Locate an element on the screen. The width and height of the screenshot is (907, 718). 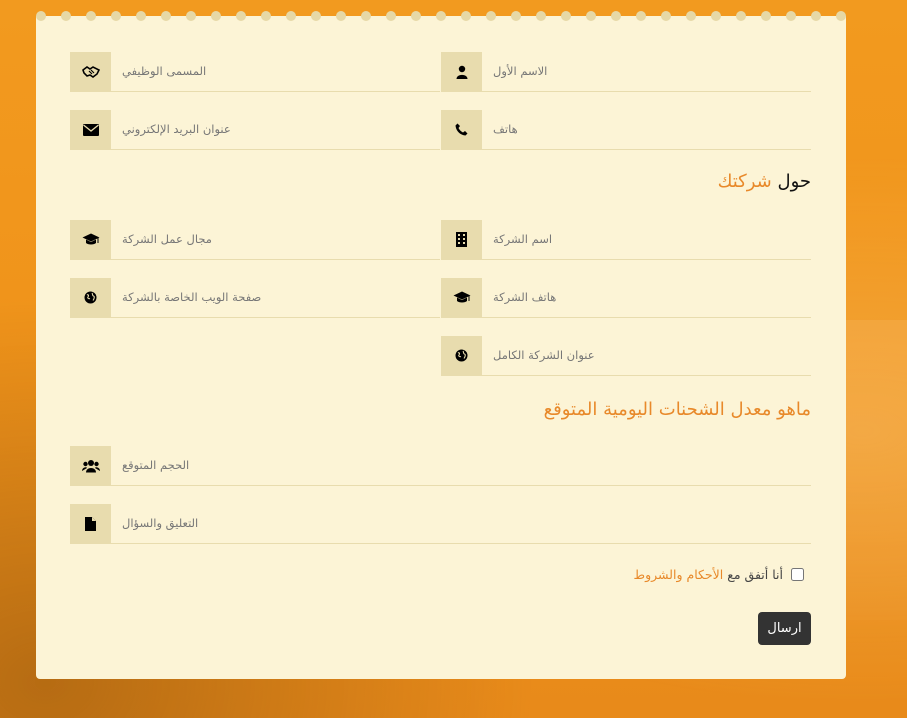
handshake-icon is located at coordinates (90, 71).